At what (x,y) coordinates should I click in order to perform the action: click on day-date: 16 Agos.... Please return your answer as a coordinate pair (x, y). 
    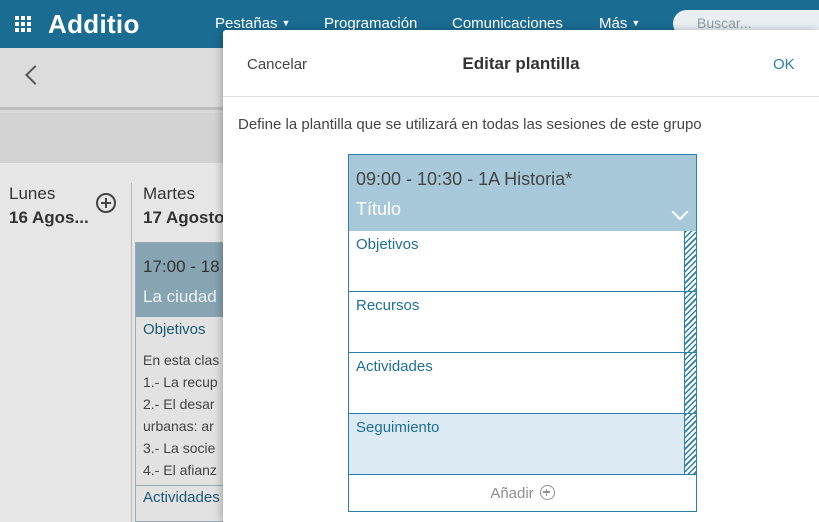
    Looking at the image, I should click on (49, 217).